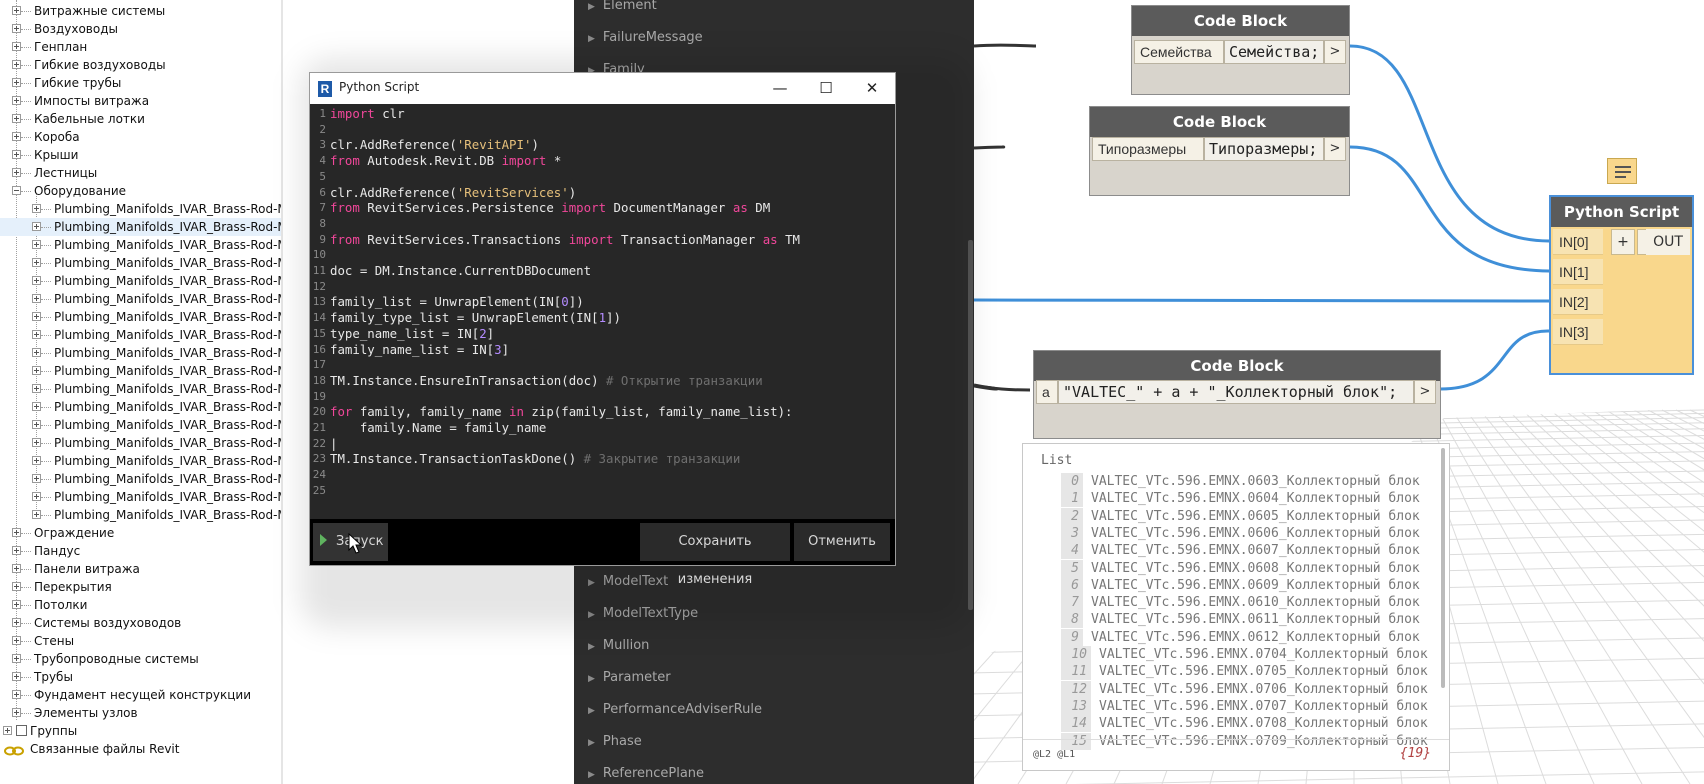 The width and height of the screenshot is (1704, 784). Describe the element at coordinates (412, 333) in the screenshot. I see `code-line: type_name_list = IN[2]` at that location.